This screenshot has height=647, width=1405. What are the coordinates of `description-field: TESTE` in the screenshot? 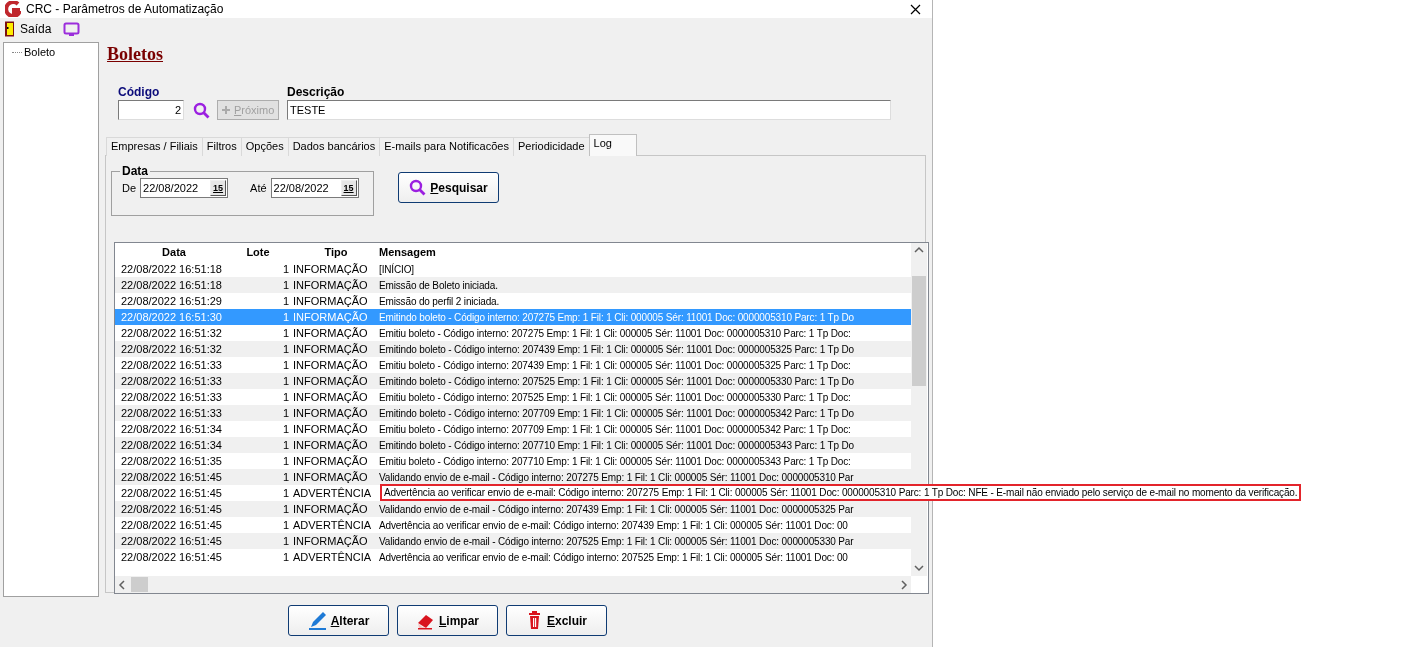 It's located at (589, 110).